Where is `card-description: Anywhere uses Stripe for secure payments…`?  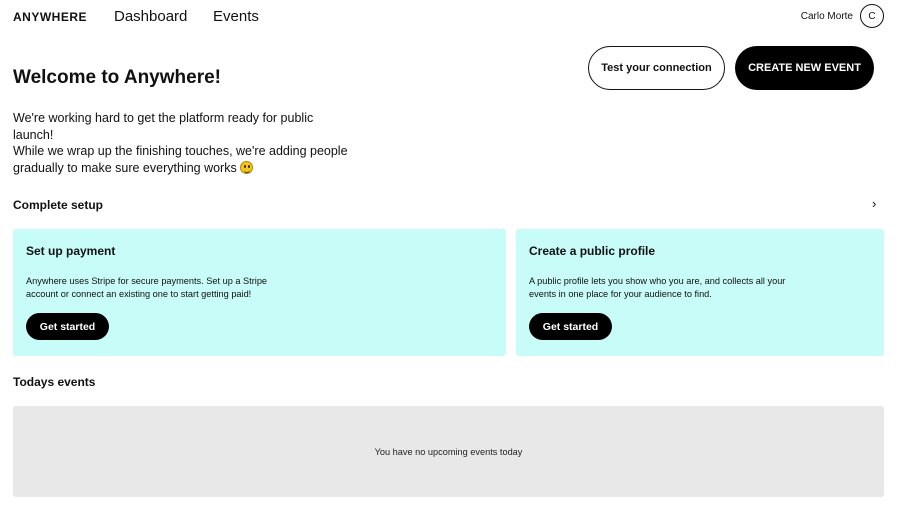
card-description: Anywhere uses Stripe for secure payments… is located at coordinates (147, 287).